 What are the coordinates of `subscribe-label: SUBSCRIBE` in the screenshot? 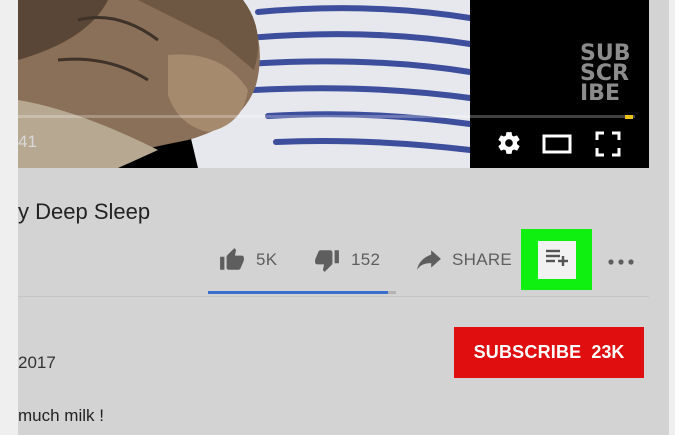 It's located at (527, 352).